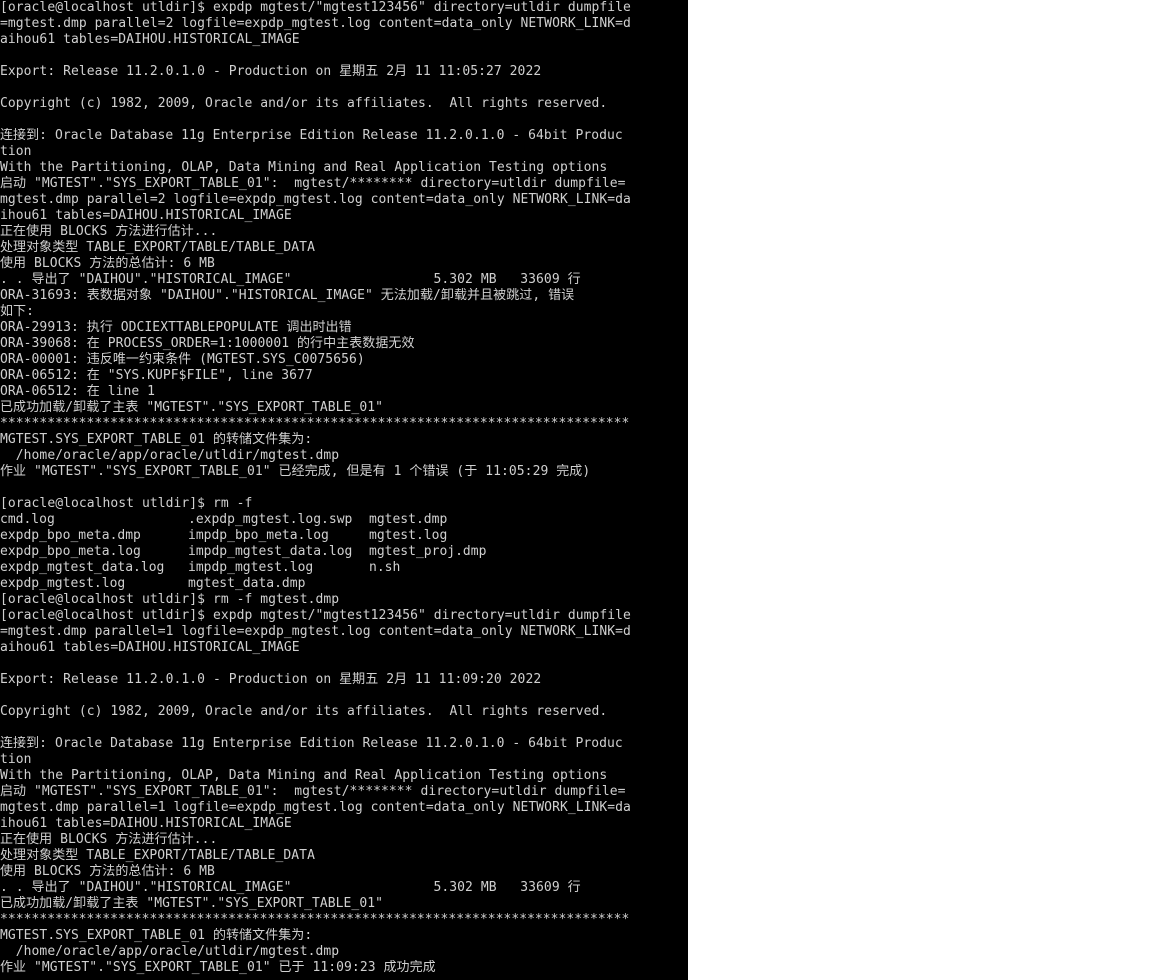  I want to click on file-name: n.sh, so click(385, 567).